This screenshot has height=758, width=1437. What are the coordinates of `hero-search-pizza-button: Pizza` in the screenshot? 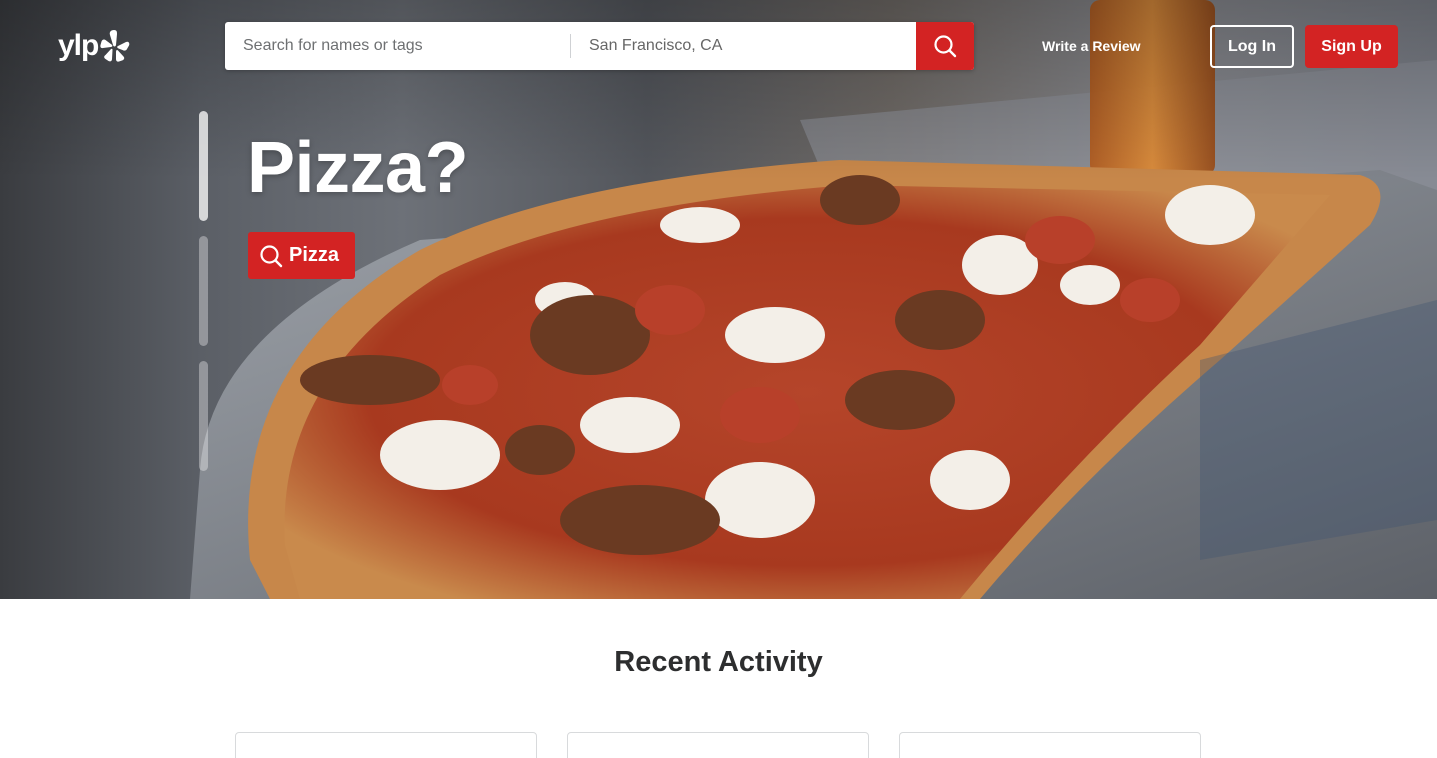 It's located at (301, 255).